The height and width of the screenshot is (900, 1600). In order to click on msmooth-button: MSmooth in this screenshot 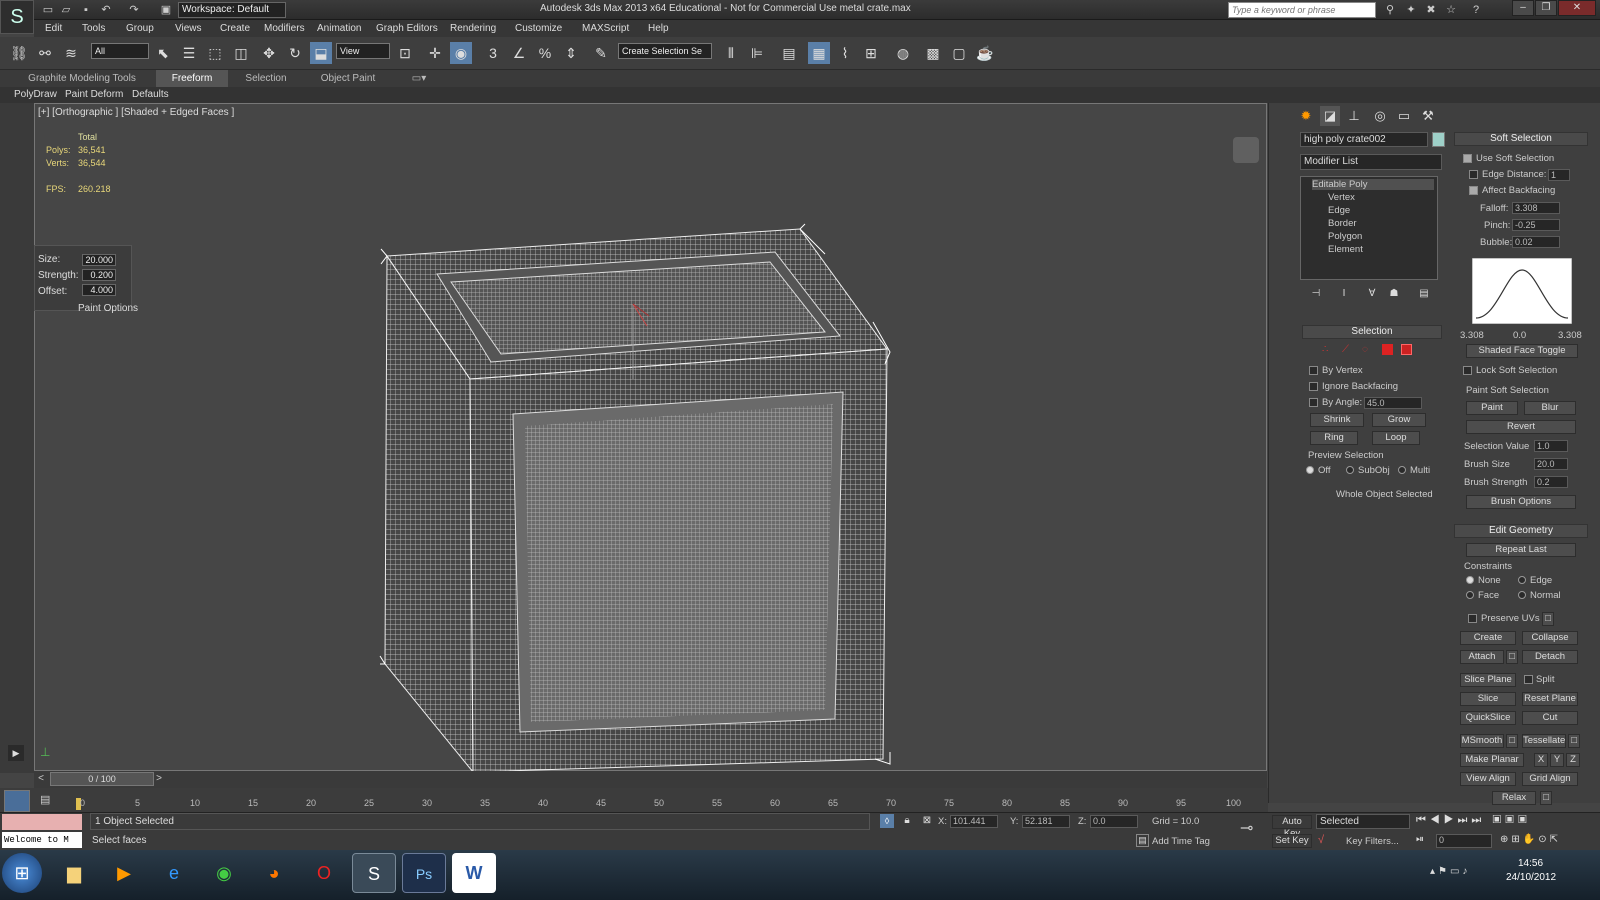, I will do `click(1482, 741)`.